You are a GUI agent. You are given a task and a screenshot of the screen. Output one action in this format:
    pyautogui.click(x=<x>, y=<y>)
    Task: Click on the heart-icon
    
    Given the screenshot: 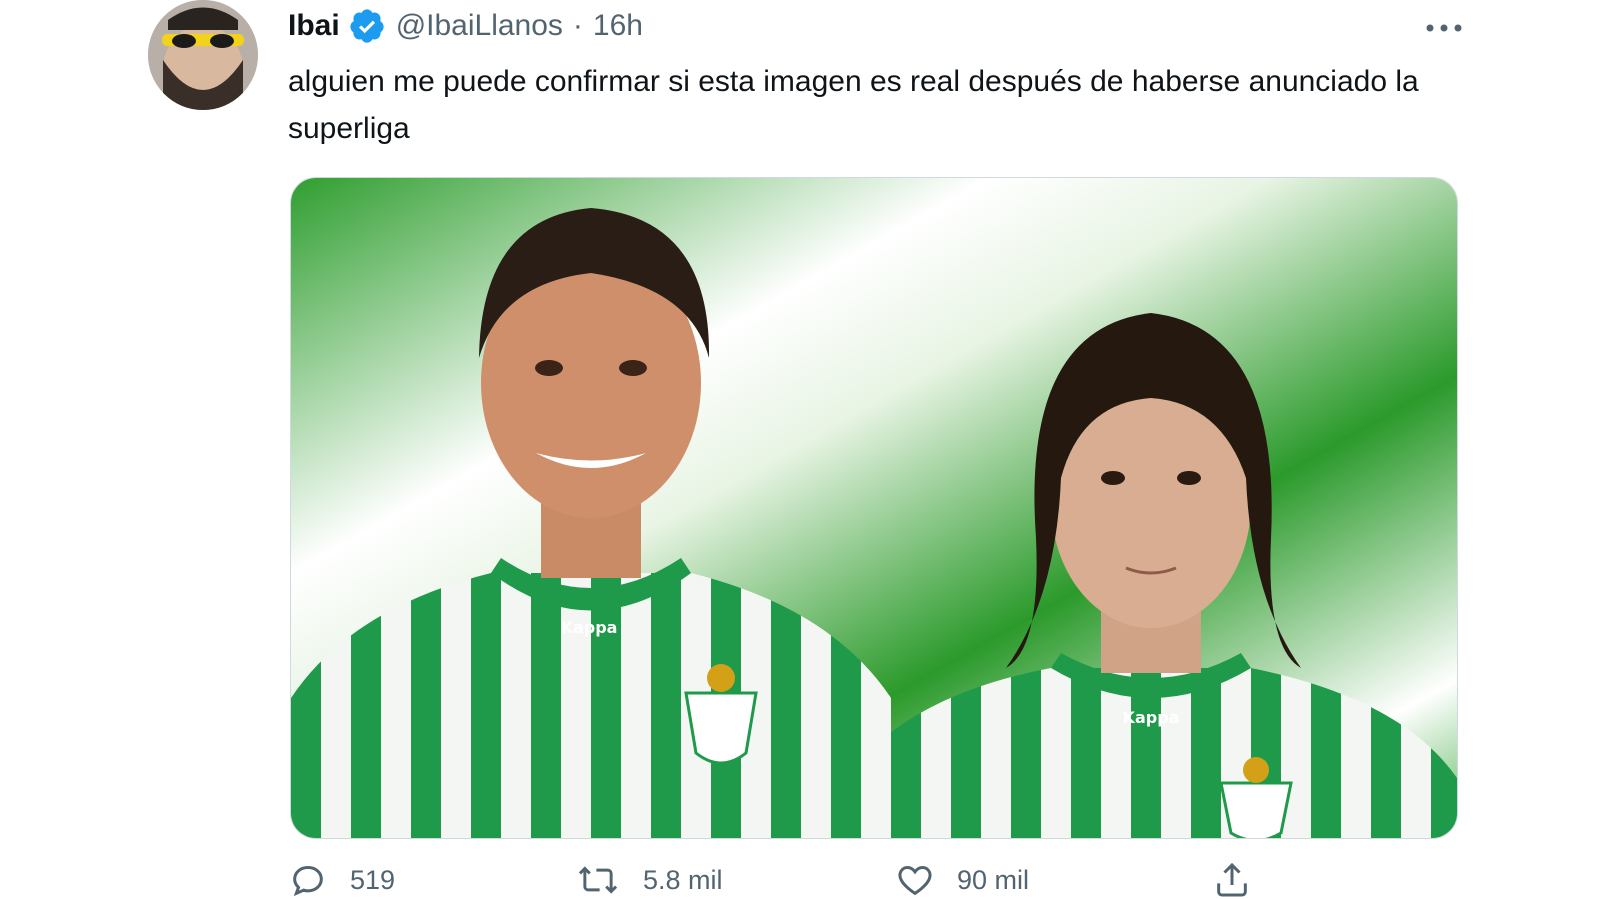 What is the action you would take?
    pyautogui.click(x=915, y=880)
    